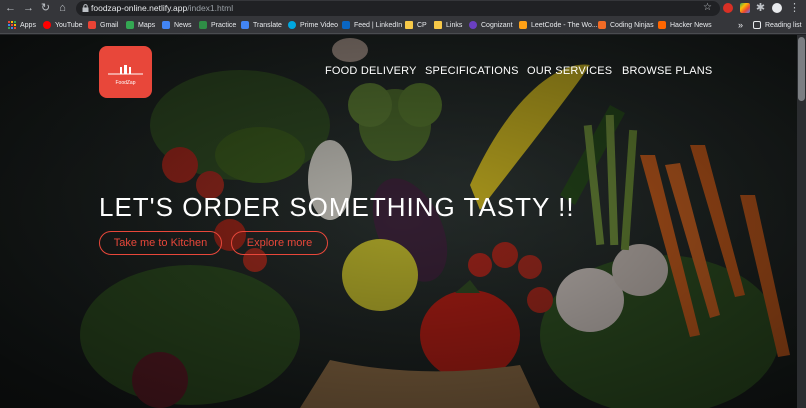 The width and height of the screenshot is (806, 408). I want to click on bookmark-practice: Practice, so click(217, 25).